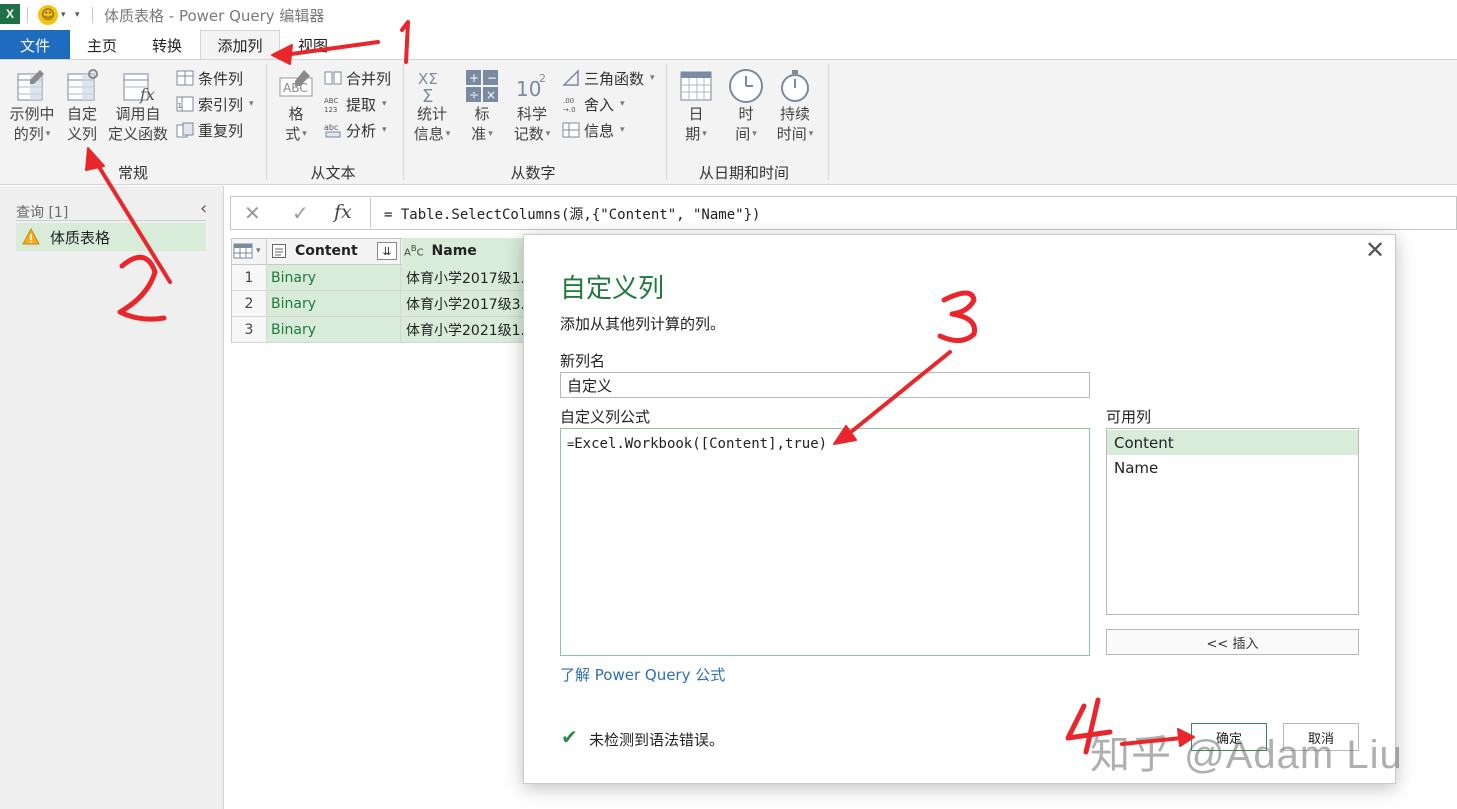 This screenshot has width=1457, height=809. I want to click on svg-text: Σ, so click(427, 95).